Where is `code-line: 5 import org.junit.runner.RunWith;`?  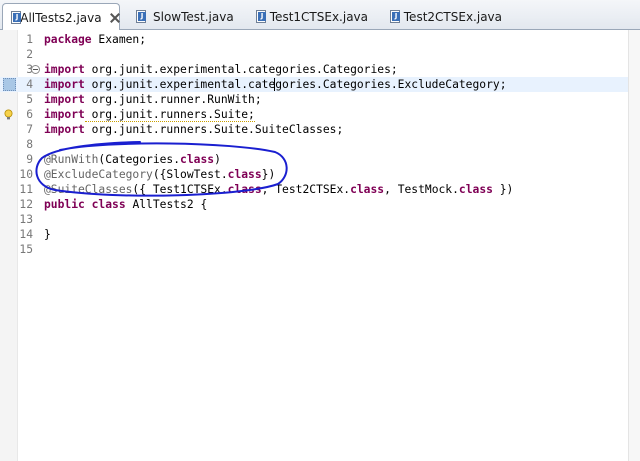
code-line: 5 import org.junit.runner.RunWith; is located at coordinates (314, 99).